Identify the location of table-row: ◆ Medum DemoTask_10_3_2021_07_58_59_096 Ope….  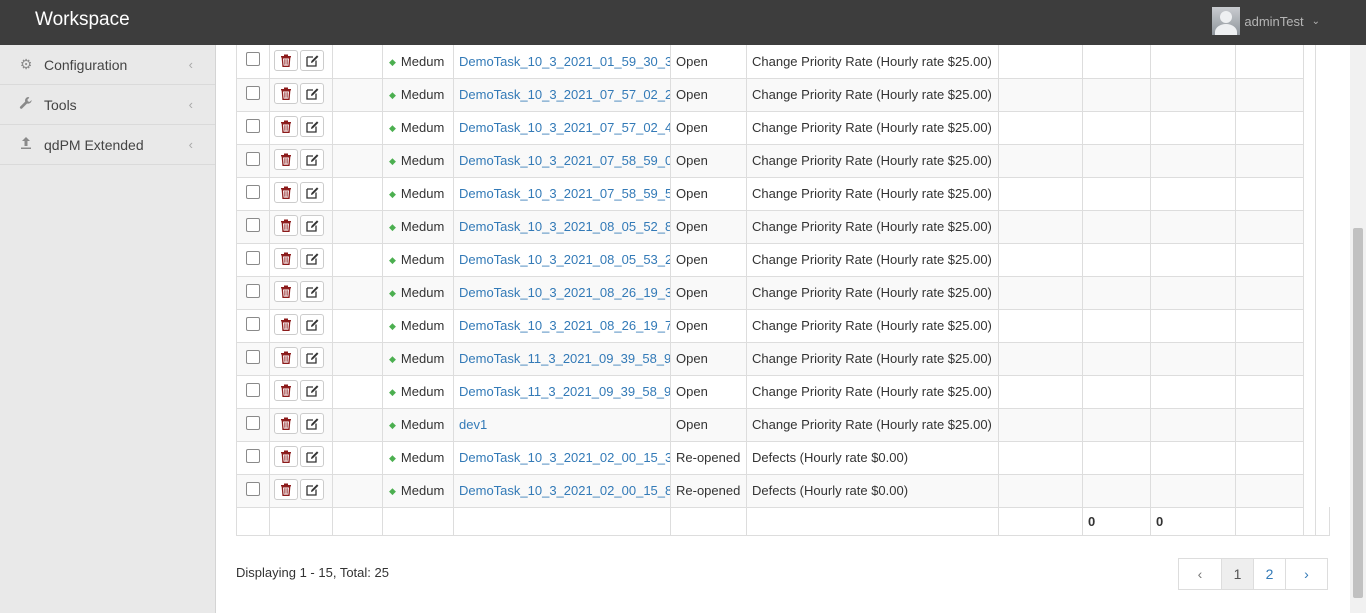
(783, 161).